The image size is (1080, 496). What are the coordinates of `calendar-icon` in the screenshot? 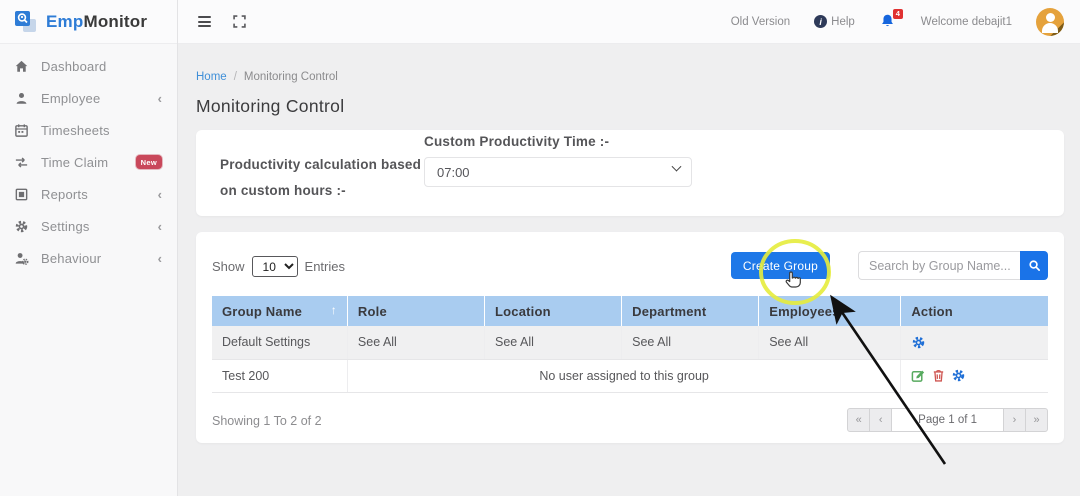 It's located at (21, 130).